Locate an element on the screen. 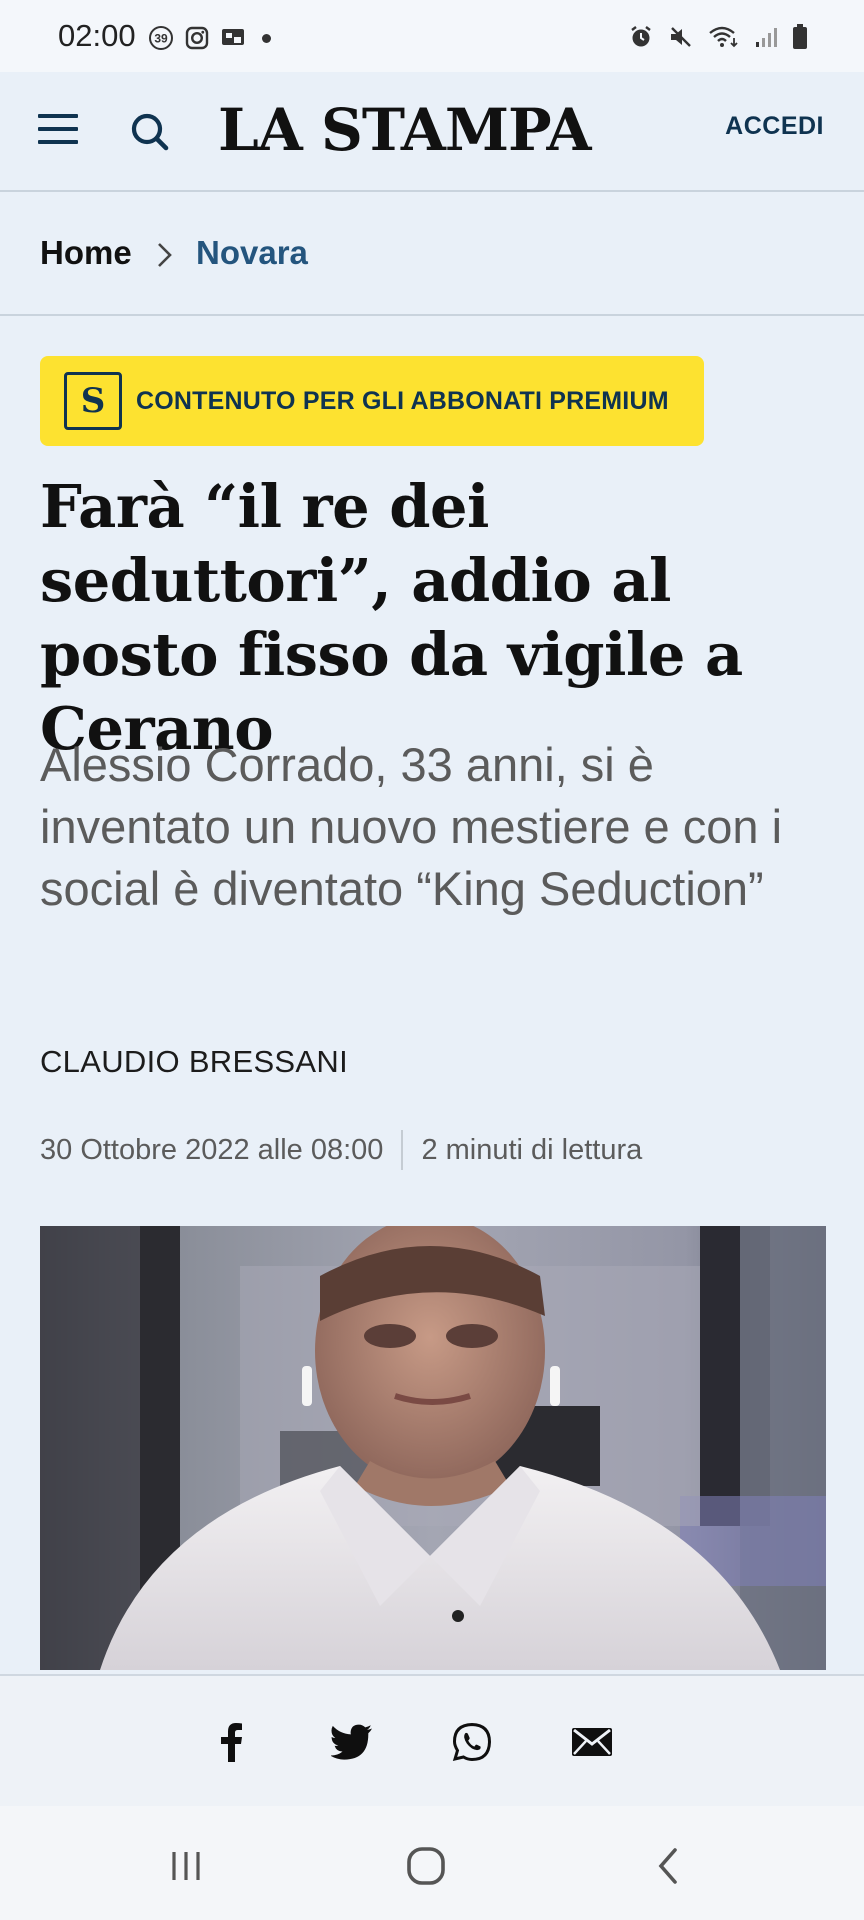 The image size is (864, 1920). mute-icon is located at coordinates (681, 37).